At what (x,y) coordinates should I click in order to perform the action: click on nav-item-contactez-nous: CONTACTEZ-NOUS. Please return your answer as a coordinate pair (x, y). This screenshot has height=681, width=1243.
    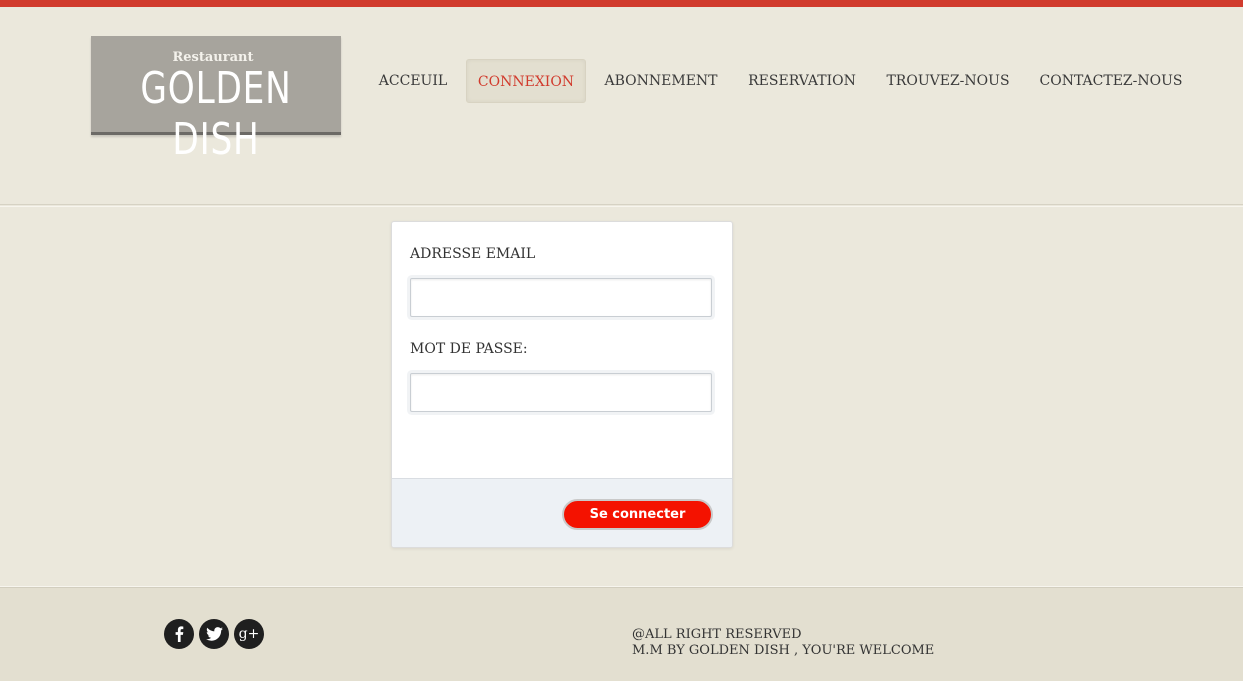
    Looking at the image, I should click on (1111, 81).